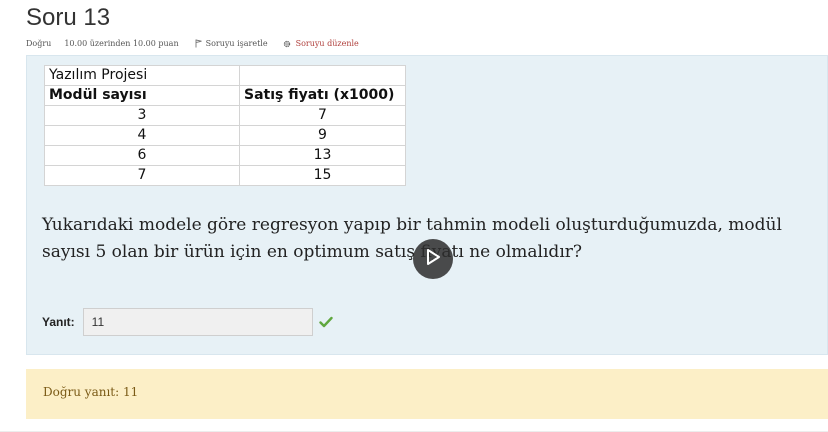 The image size is (828, 432). Describe the element at coordinates (322, 95) in the screenshot. I see `column-header: Satış fiyatı (x1000)` at that location.